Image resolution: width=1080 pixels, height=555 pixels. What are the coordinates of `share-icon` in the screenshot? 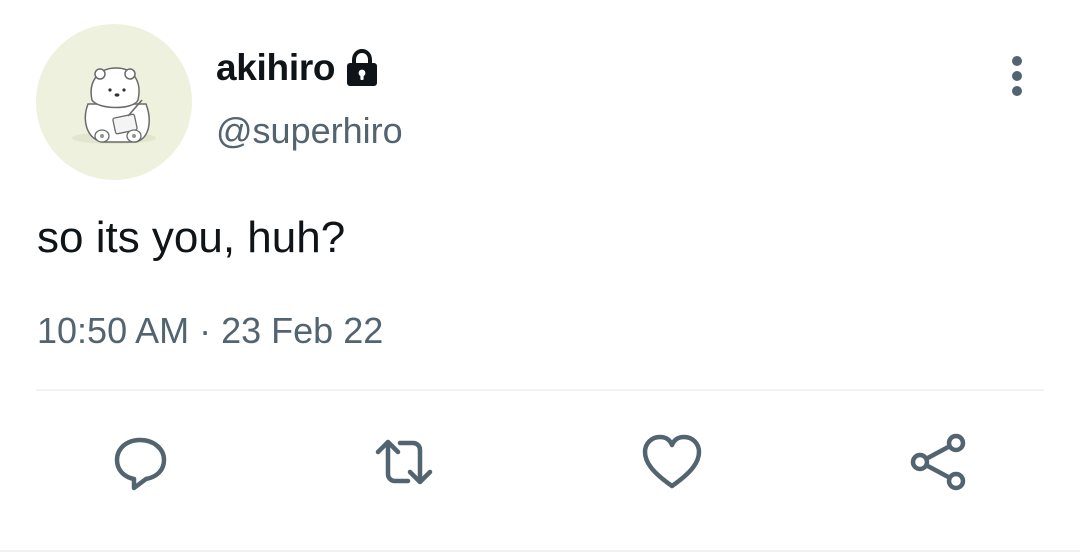 It's located at (938, 462).